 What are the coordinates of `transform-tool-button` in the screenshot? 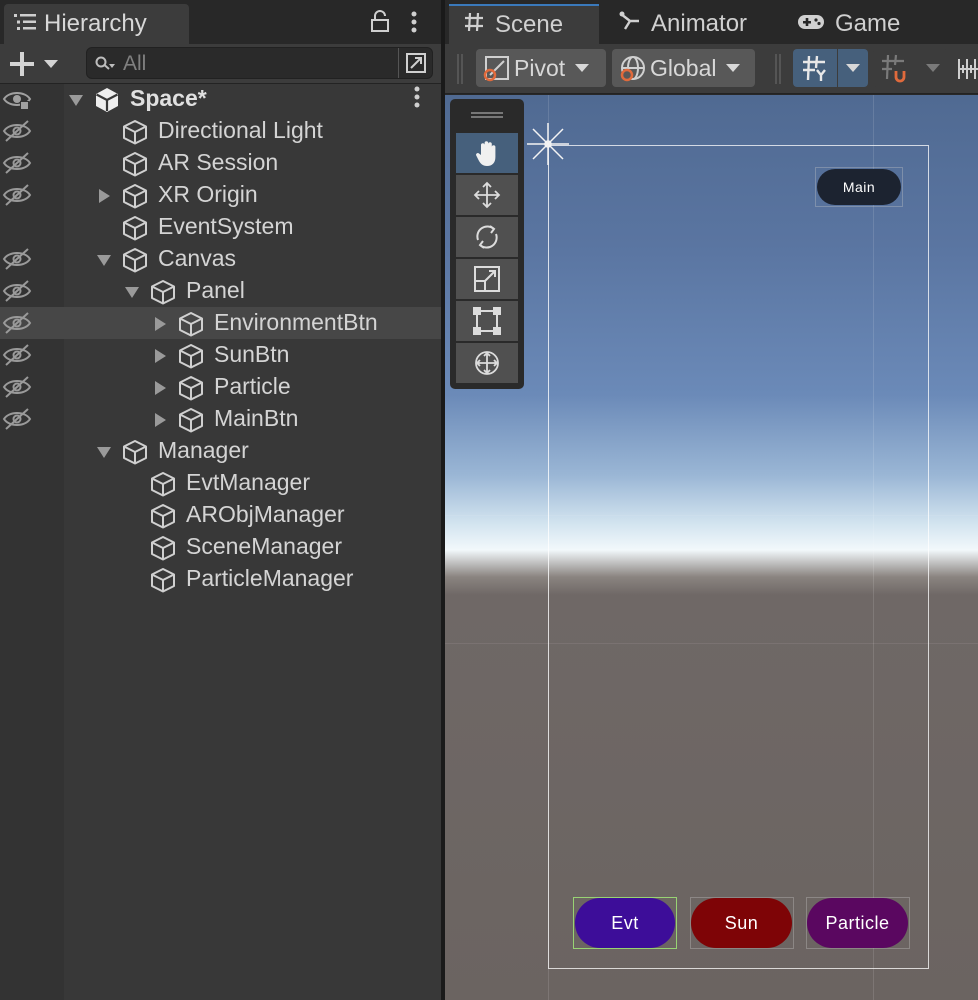 It's located at (487, 363).